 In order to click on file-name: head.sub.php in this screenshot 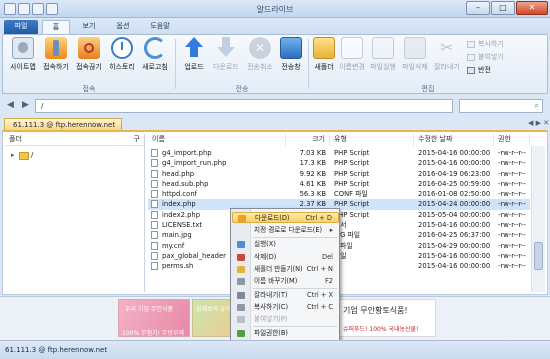, I will do `click(185, 183)`.